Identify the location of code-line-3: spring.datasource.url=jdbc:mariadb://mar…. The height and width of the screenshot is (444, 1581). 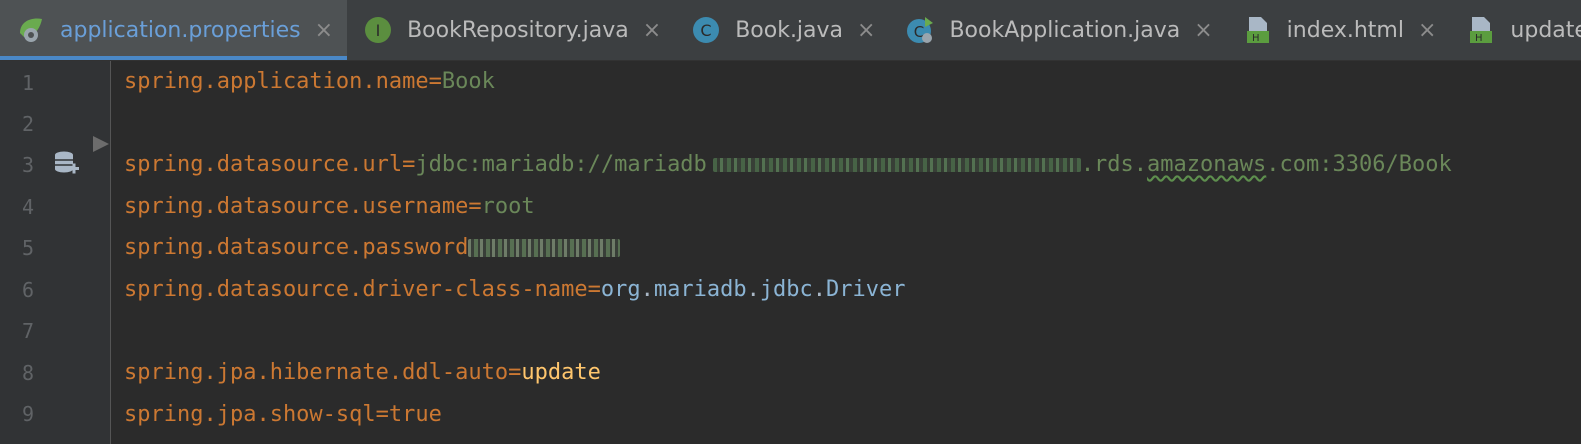
(788, 164).